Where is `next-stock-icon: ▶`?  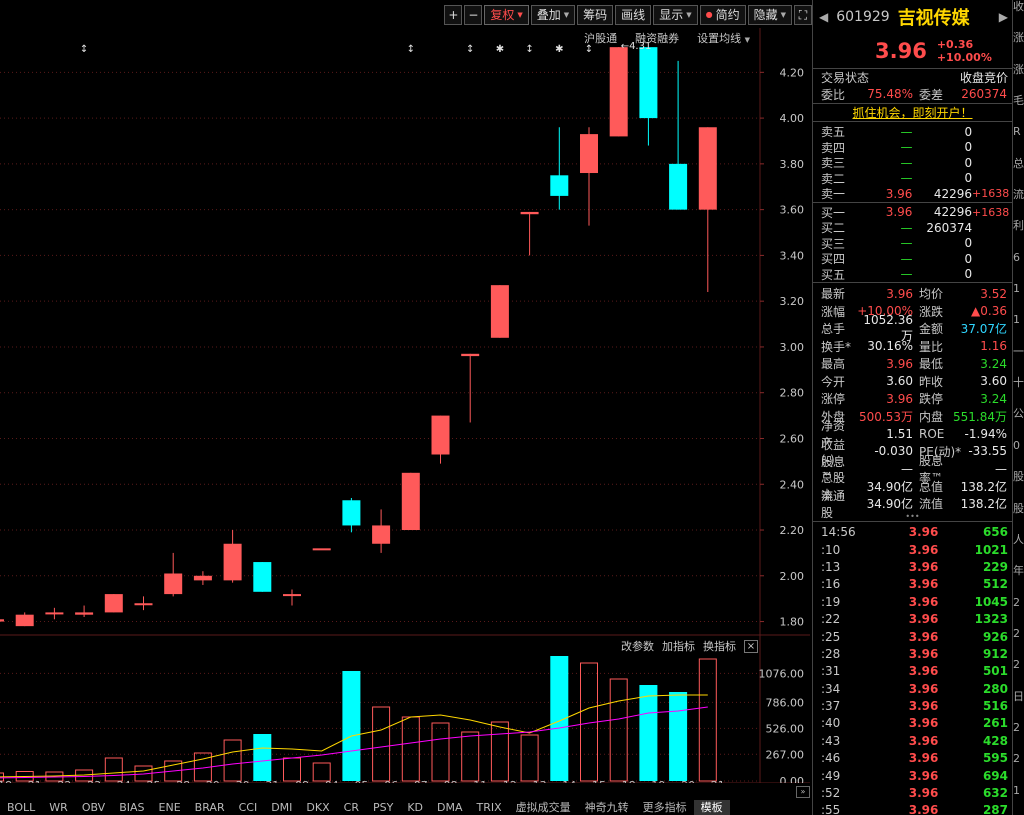 next-stock-icon: ▶ is located at coordinates (1003, 17).